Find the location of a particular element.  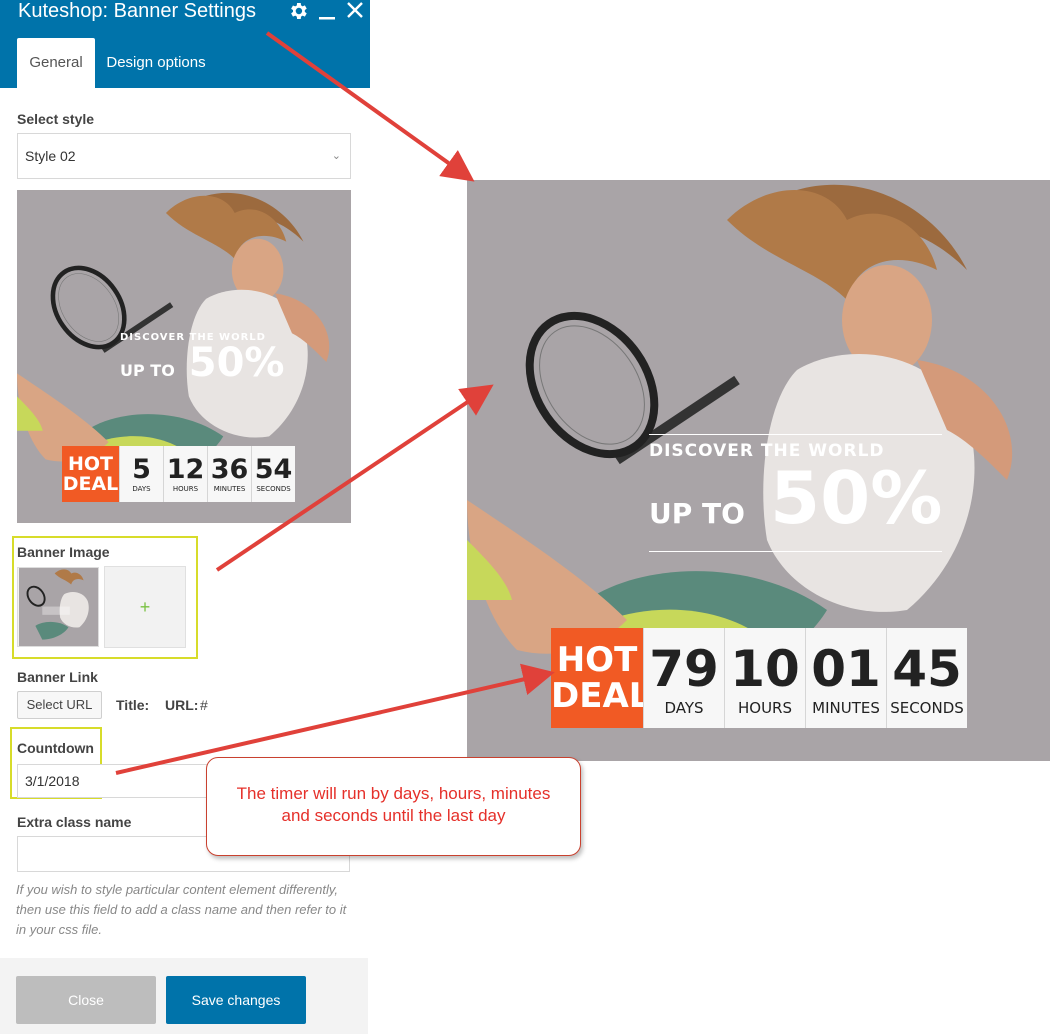

tab-design-options: Design options is located at coordinates (156, 63).